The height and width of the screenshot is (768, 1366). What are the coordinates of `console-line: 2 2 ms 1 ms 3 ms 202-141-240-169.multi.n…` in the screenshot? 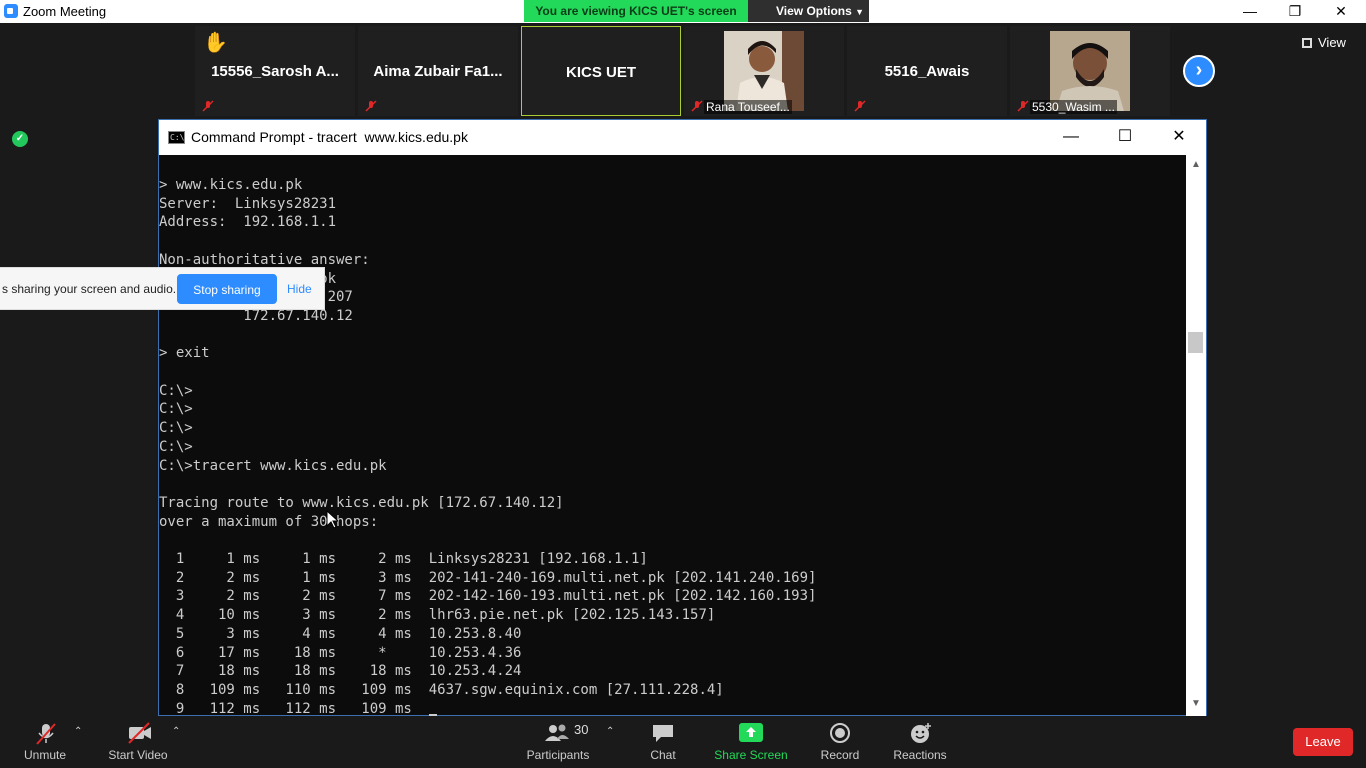 It's located at (488, 577).